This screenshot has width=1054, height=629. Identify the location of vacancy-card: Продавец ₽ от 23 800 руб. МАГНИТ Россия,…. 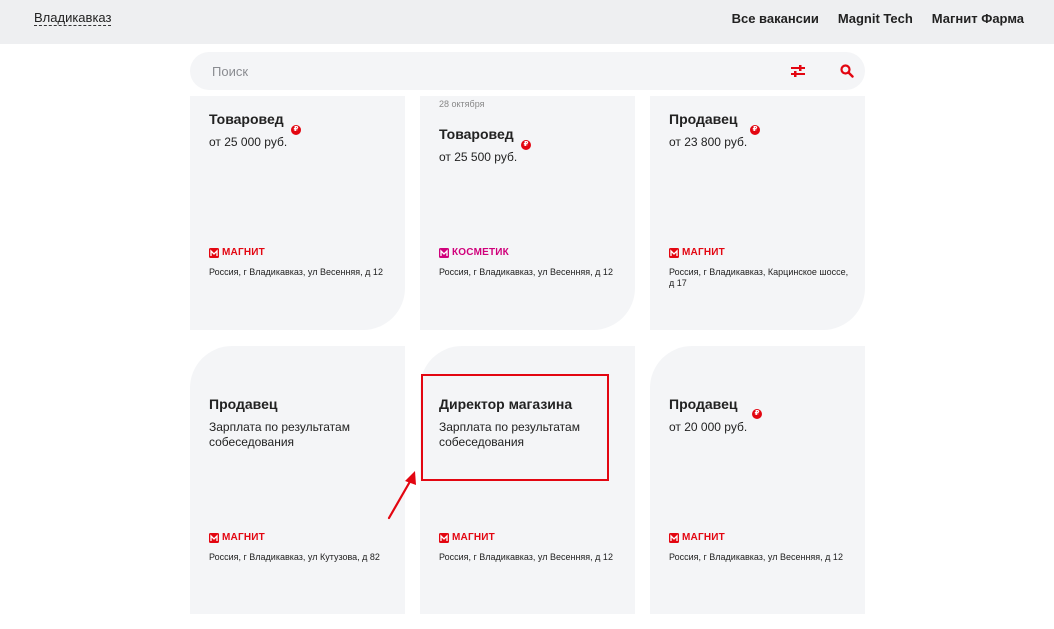
(757, 213).